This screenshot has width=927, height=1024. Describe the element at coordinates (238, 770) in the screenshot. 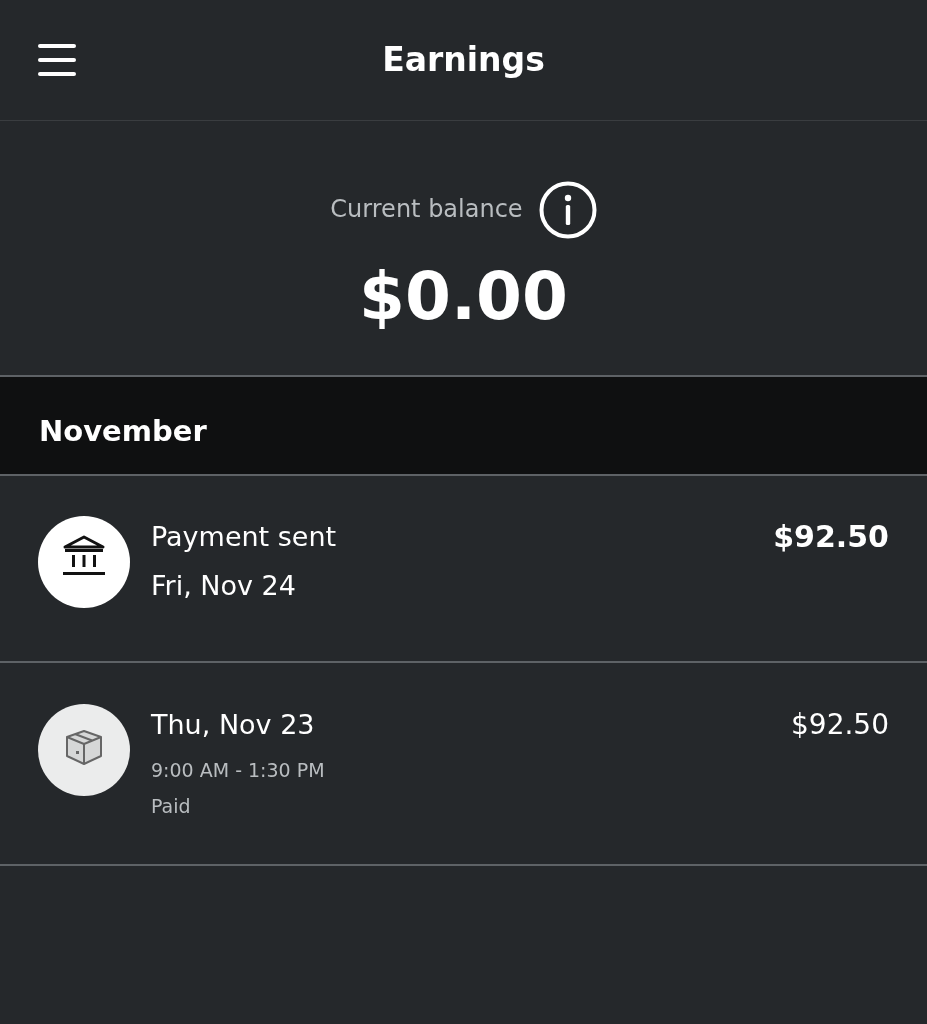

I see `shift-time: 9:00 AM - 1:30 PM` at that location.